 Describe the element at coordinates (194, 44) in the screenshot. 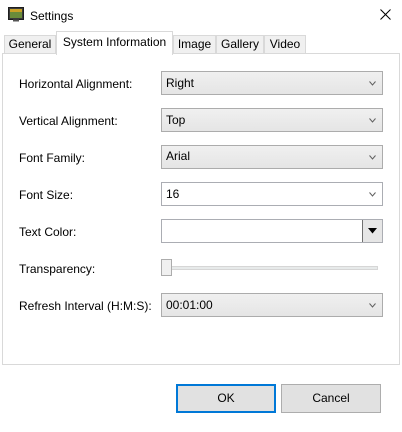

I see `tab-image: Image` at that location.